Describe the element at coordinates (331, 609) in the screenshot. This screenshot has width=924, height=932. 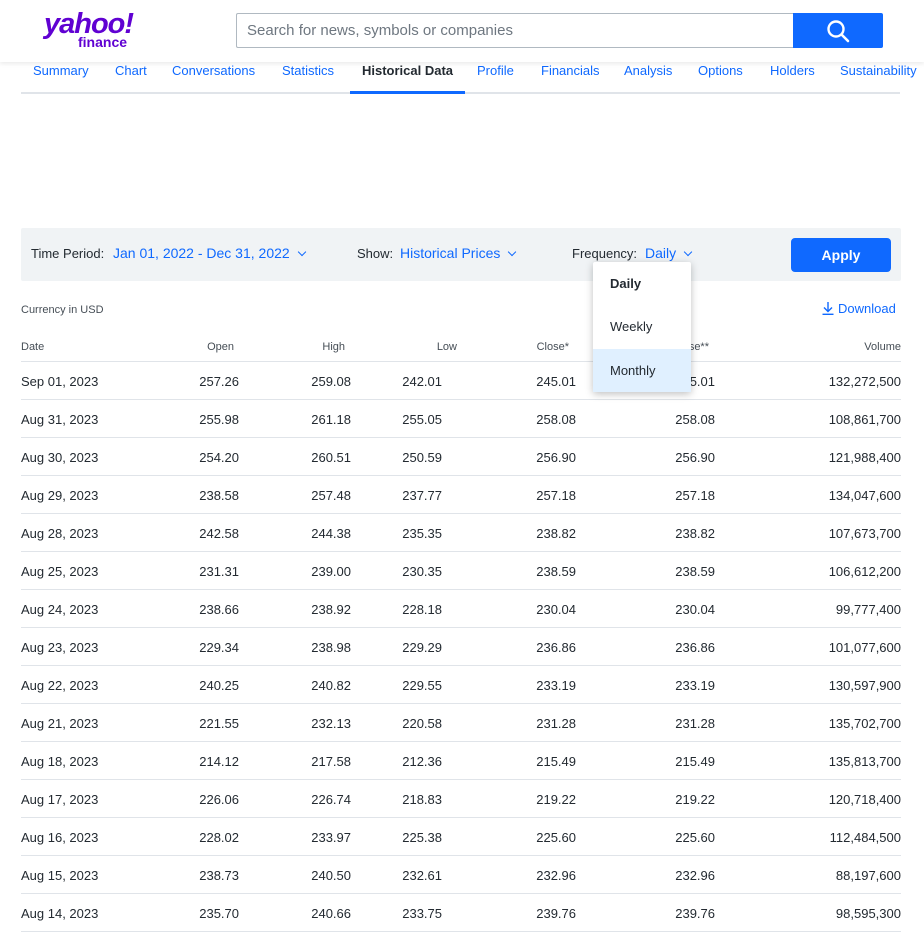
I see `cell-high: 238.92` at that location.